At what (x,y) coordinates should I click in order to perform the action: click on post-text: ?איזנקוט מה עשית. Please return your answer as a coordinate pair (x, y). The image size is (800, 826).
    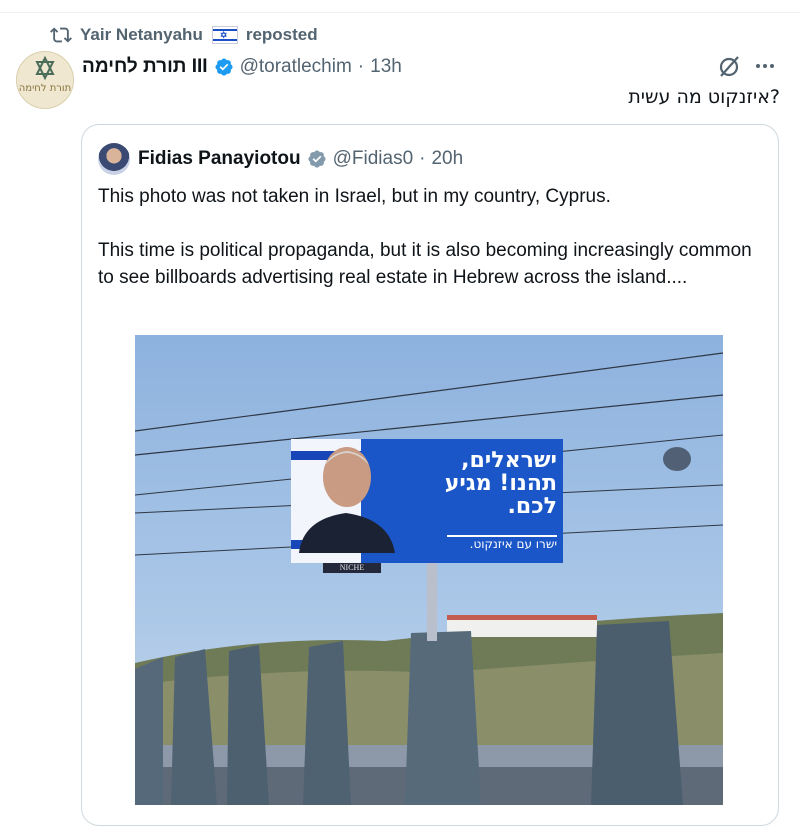
    Looking at the image, I should click on (704, 97).